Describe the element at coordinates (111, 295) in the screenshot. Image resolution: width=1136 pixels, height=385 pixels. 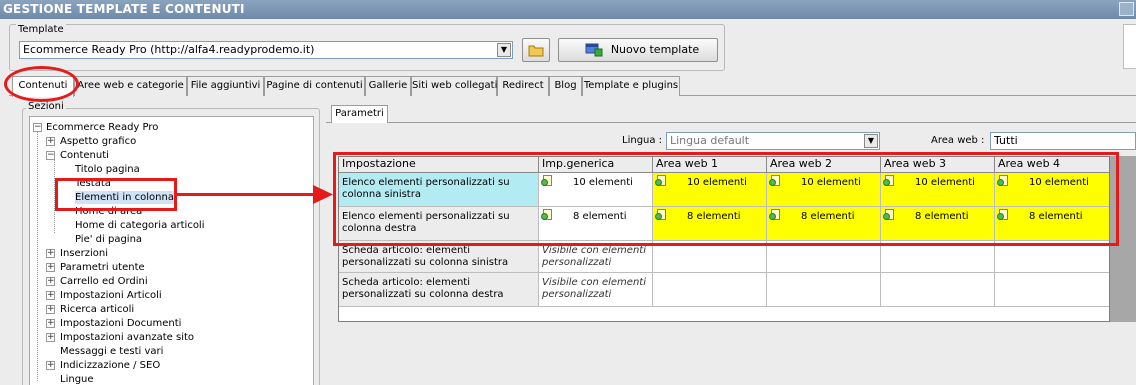
I see `tree-item-impostazioni-articoli: Impostazioni Articoli` at that location.